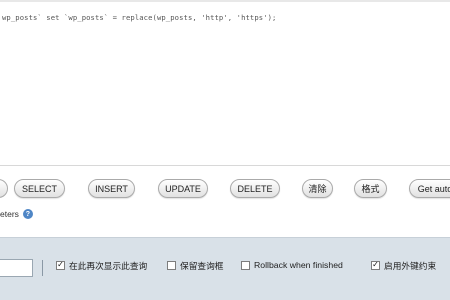  I want to click on delimiter-input, so click(16, 268).